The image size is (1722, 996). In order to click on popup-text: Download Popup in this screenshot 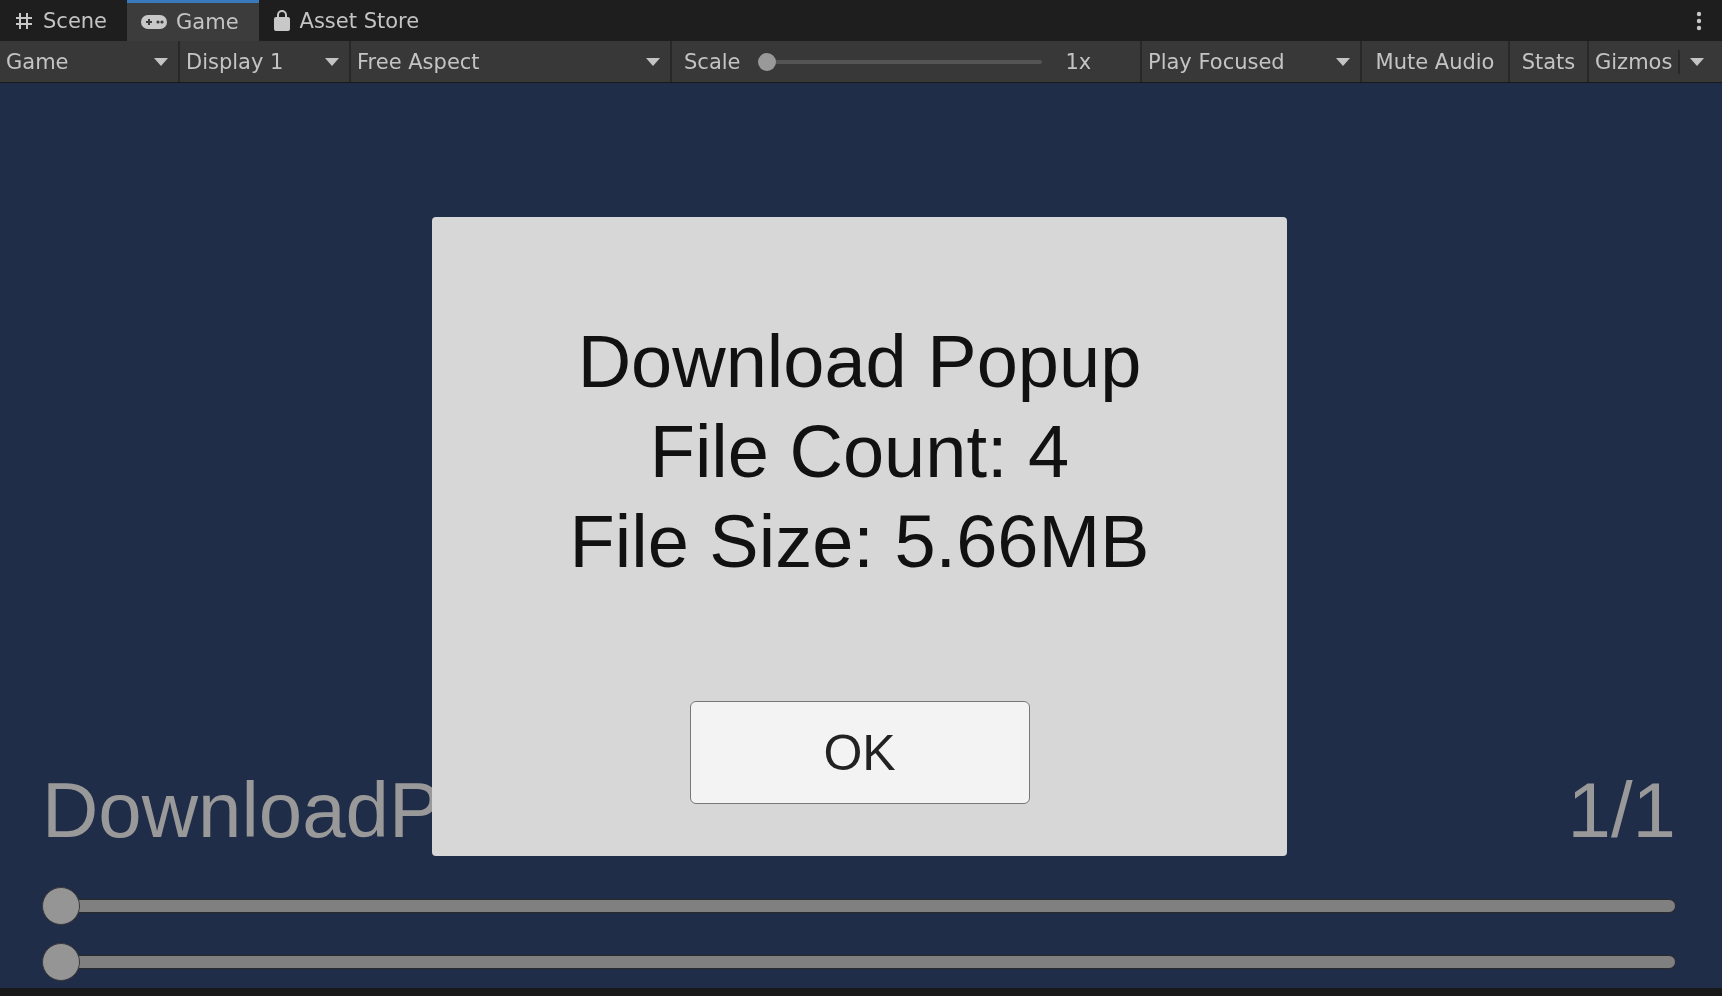, I will do `click(859, 362)`.